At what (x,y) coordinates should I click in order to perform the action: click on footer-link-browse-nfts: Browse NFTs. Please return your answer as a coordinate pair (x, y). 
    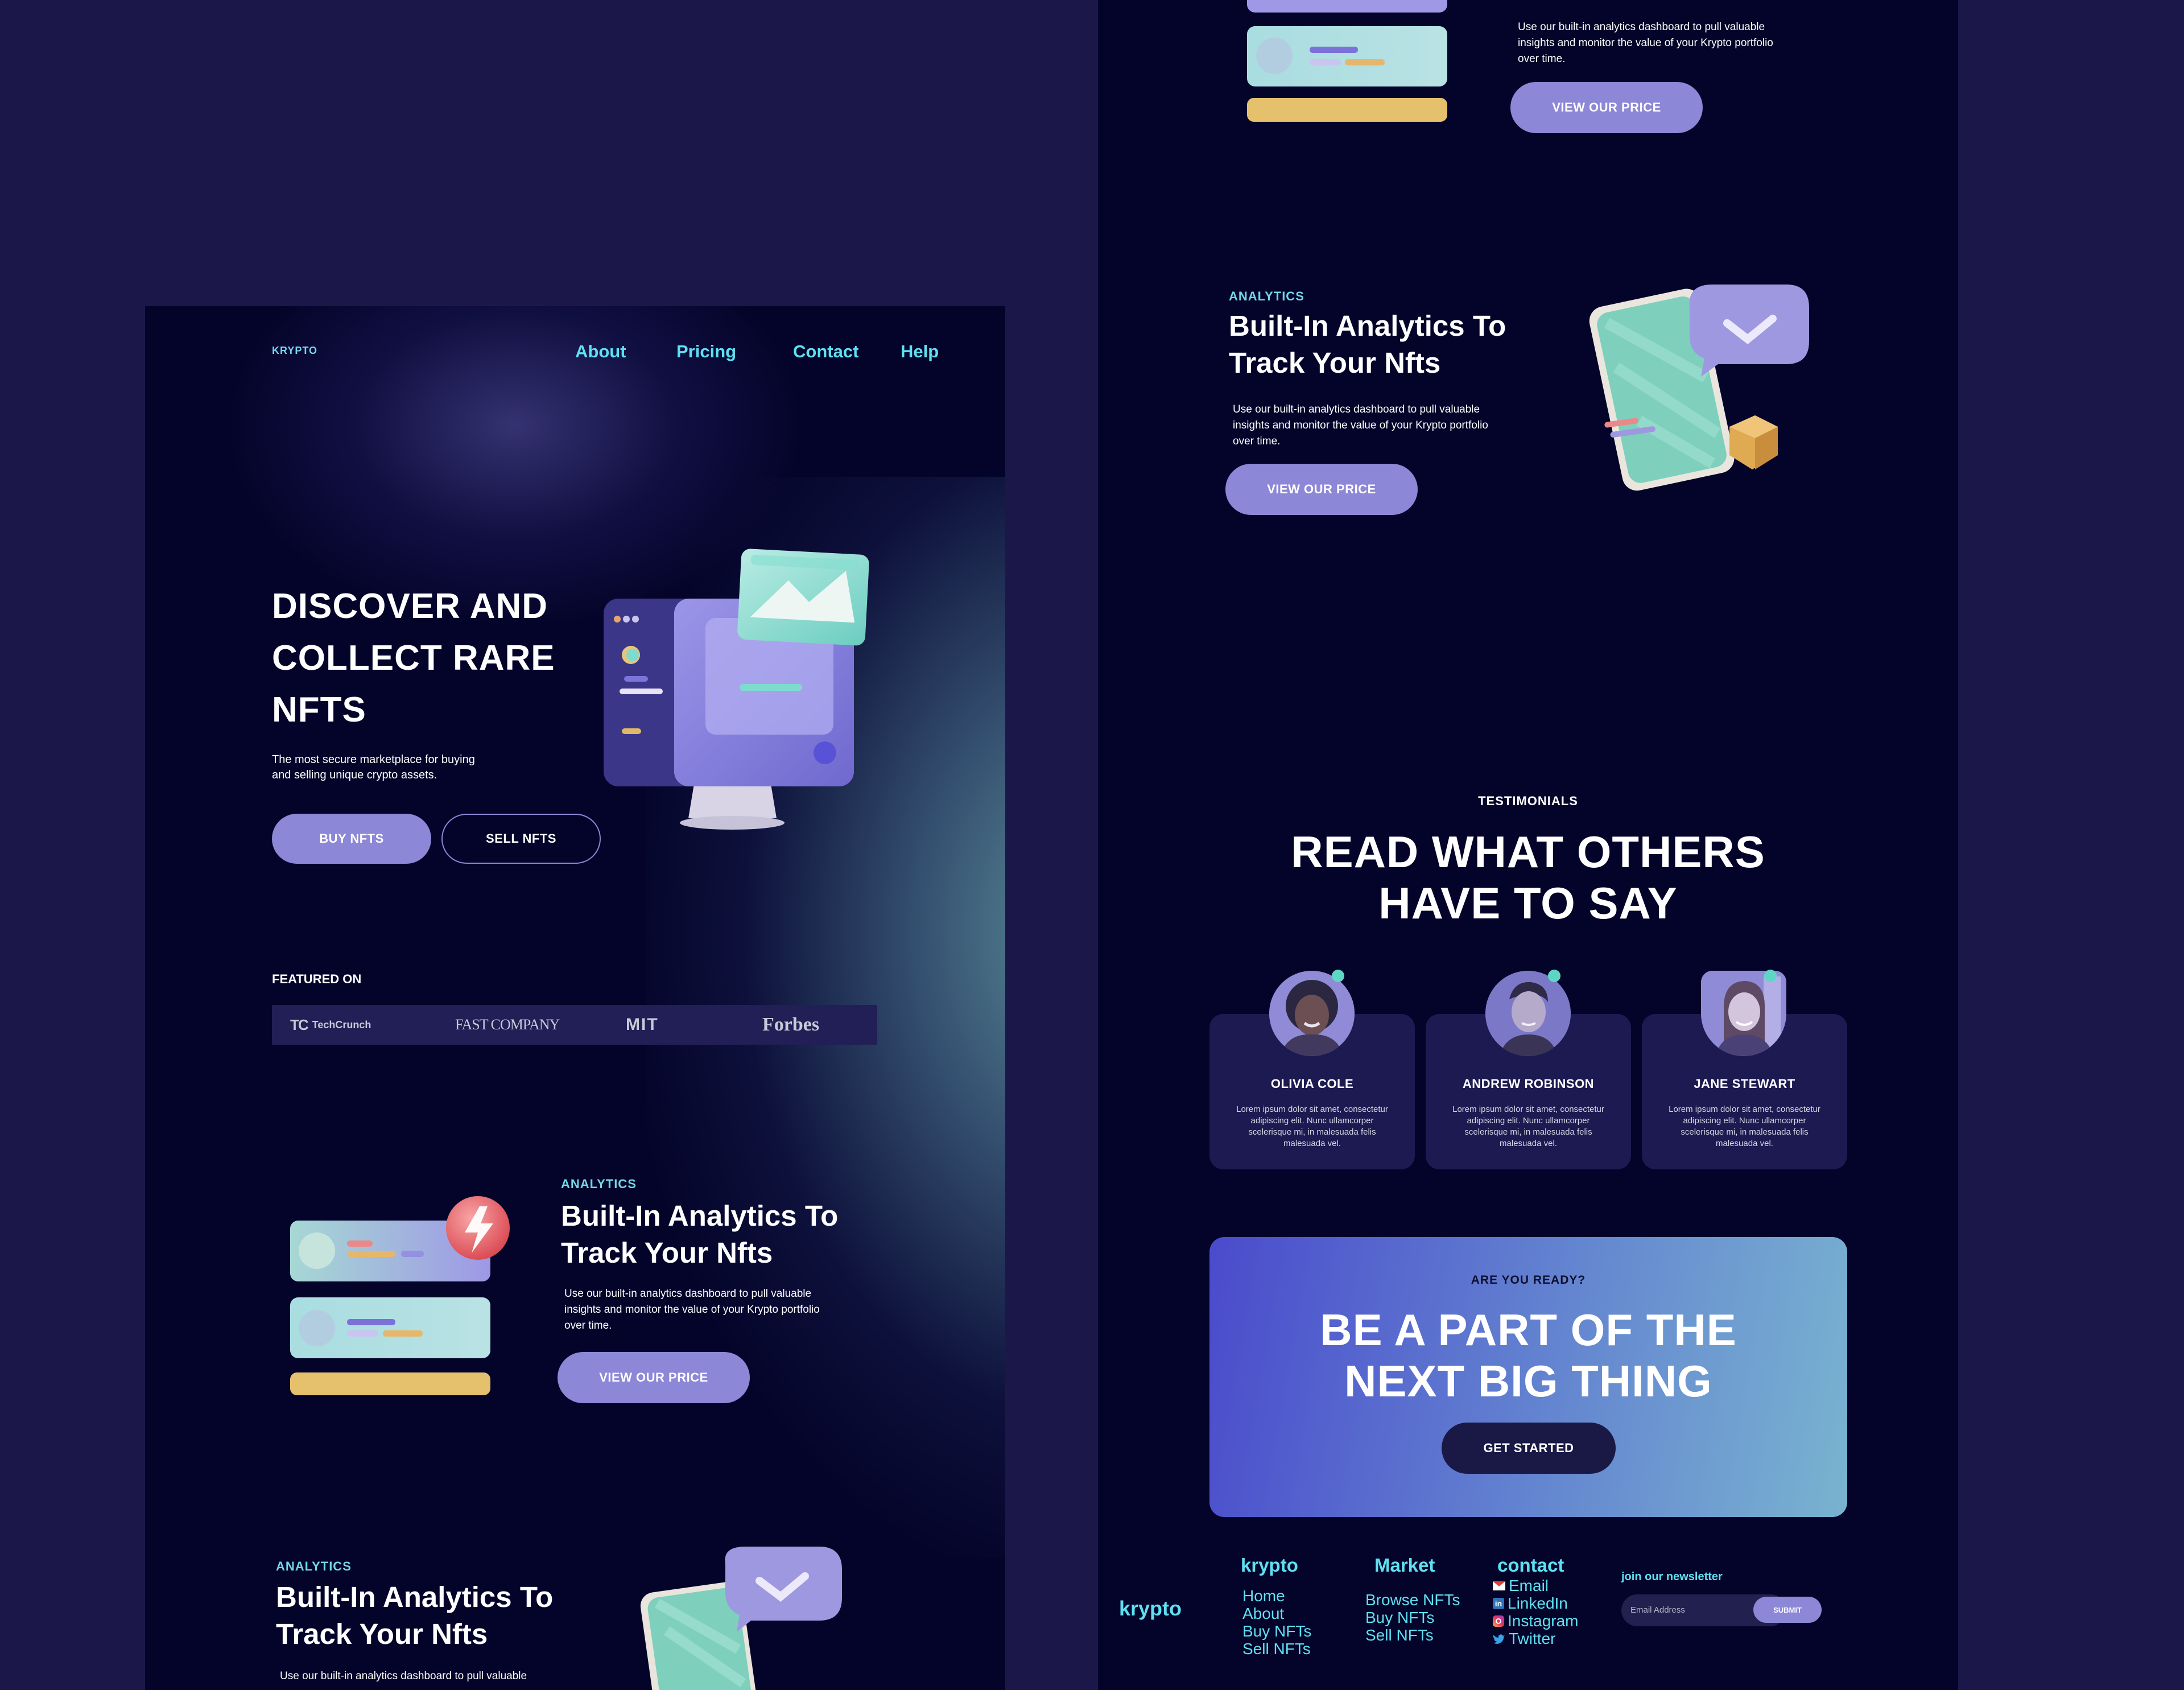
    Looking at the image, I should click on (1412, 1600).